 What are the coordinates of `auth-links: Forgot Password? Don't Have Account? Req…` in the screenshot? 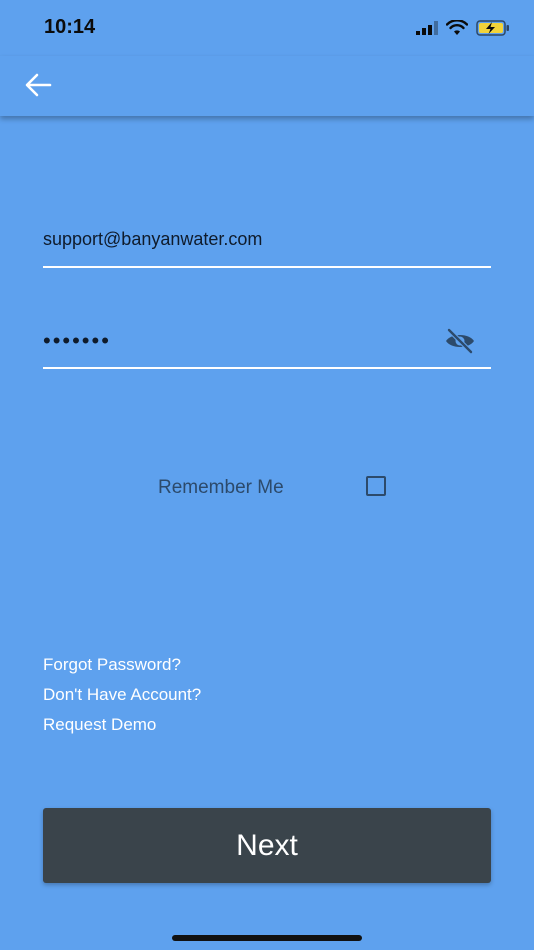 It's located at (122, 695).